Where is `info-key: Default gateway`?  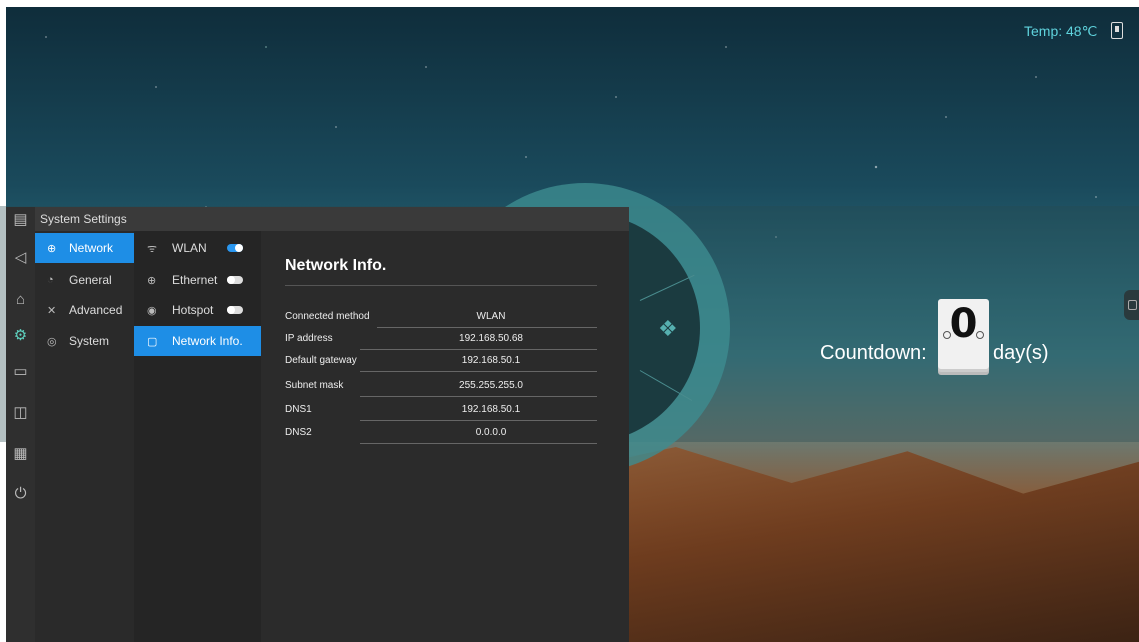 info-key: Default gateway is located at coordinates (321, 360).